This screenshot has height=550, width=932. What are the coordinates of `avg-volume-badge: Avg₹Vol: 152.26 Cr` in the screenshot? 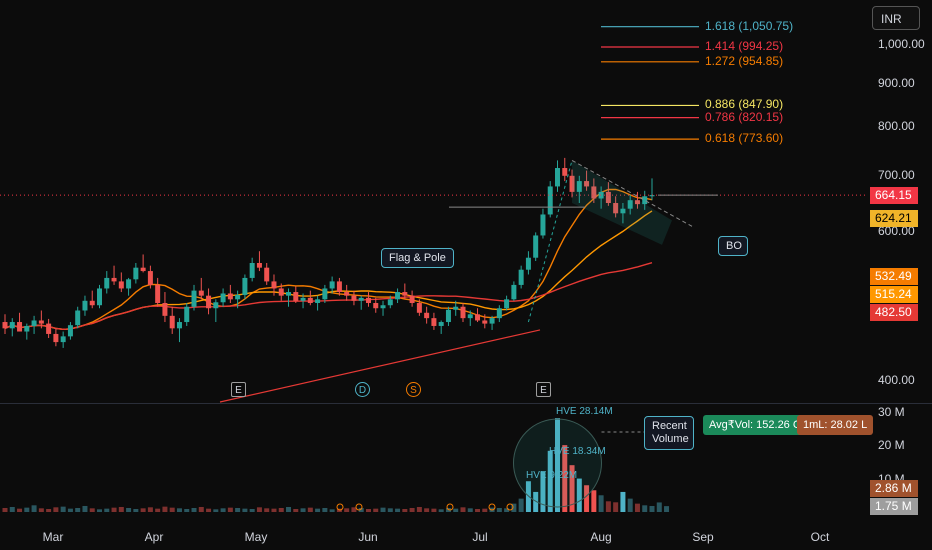 It's located at (757, 425).